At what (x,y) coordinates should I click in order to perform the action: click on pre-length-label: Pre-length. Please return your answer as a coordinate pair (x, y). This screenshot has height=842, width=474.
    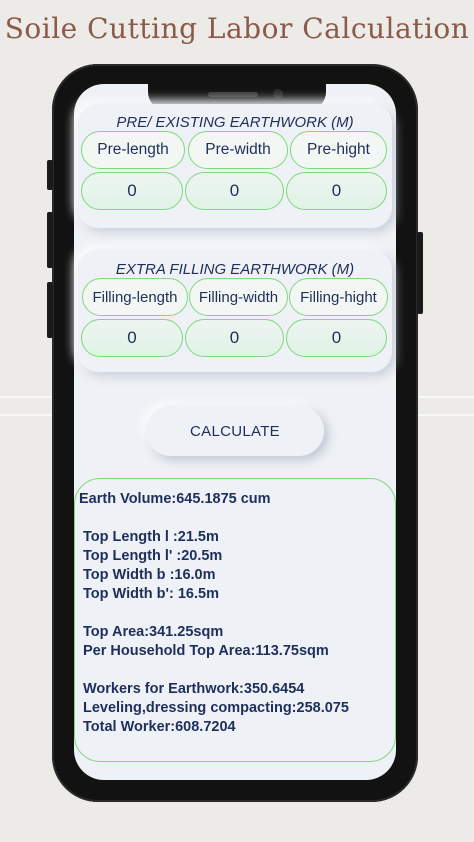
    Looking at the image, I should click on (133, 150).